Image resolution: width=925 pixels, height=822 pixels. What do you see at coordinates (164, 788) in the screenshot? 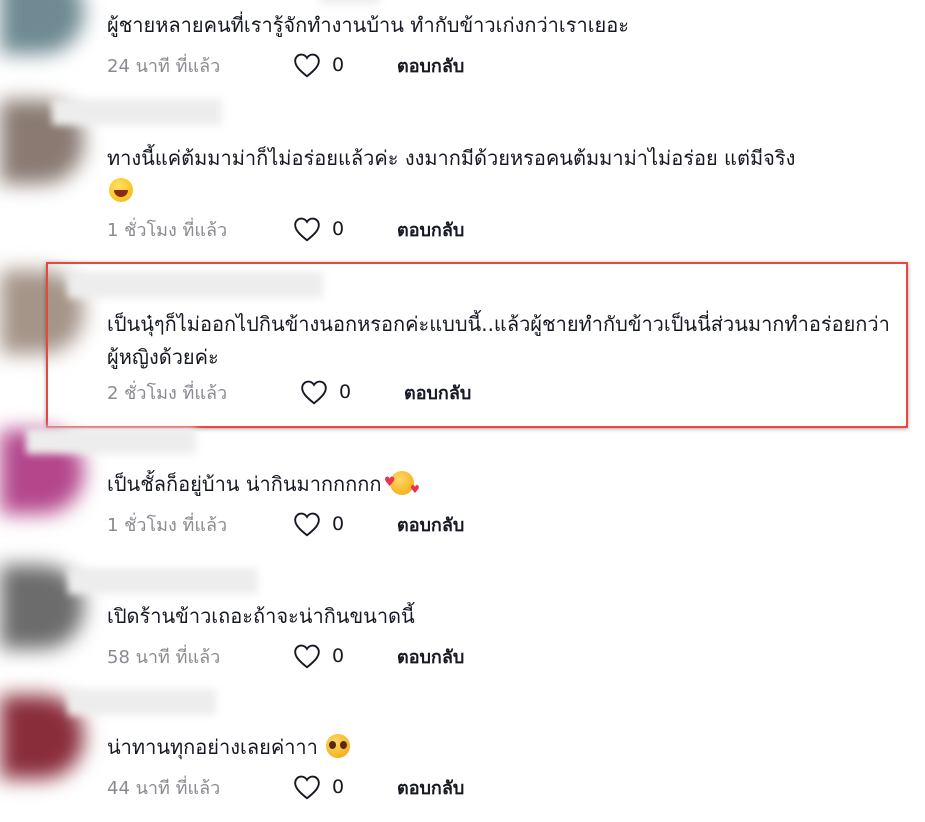
I see `comment-time: 44 นาที ที่แล้ว` at bounding box center [164, 788].